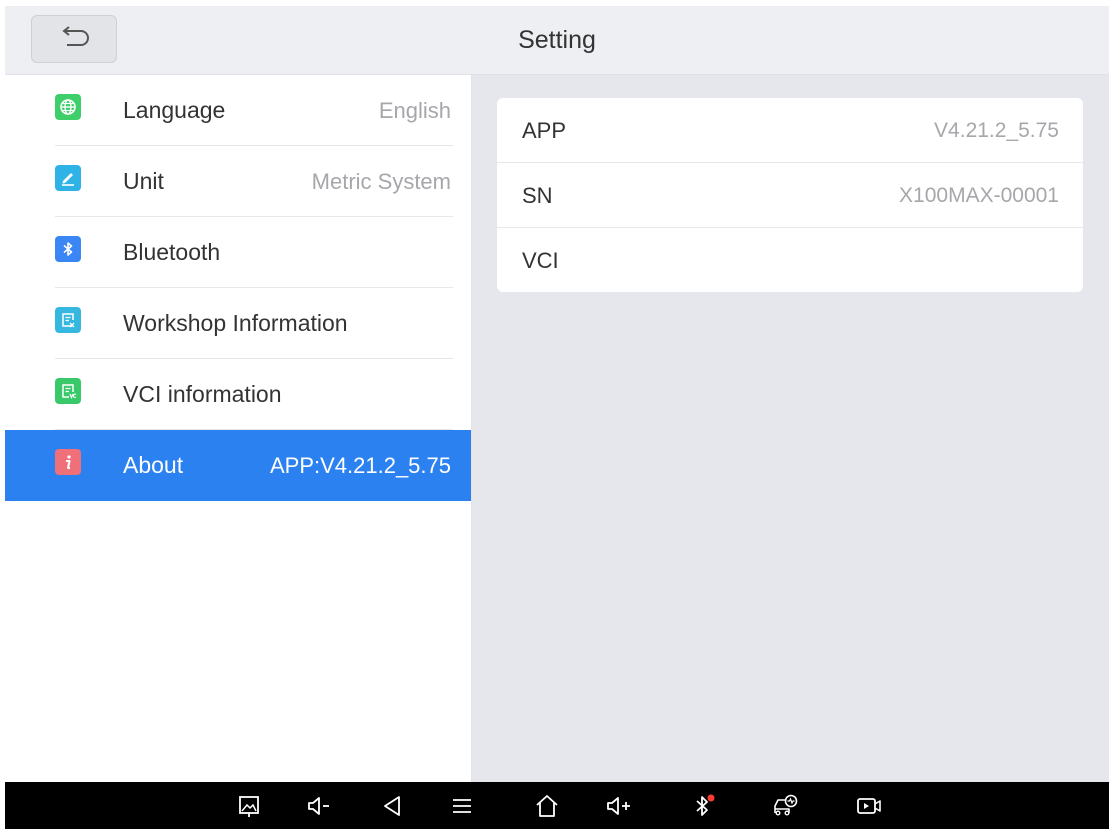 The height and width of the screenshot is (829, 1109). I want to click on info-icon, so click(68, 462).